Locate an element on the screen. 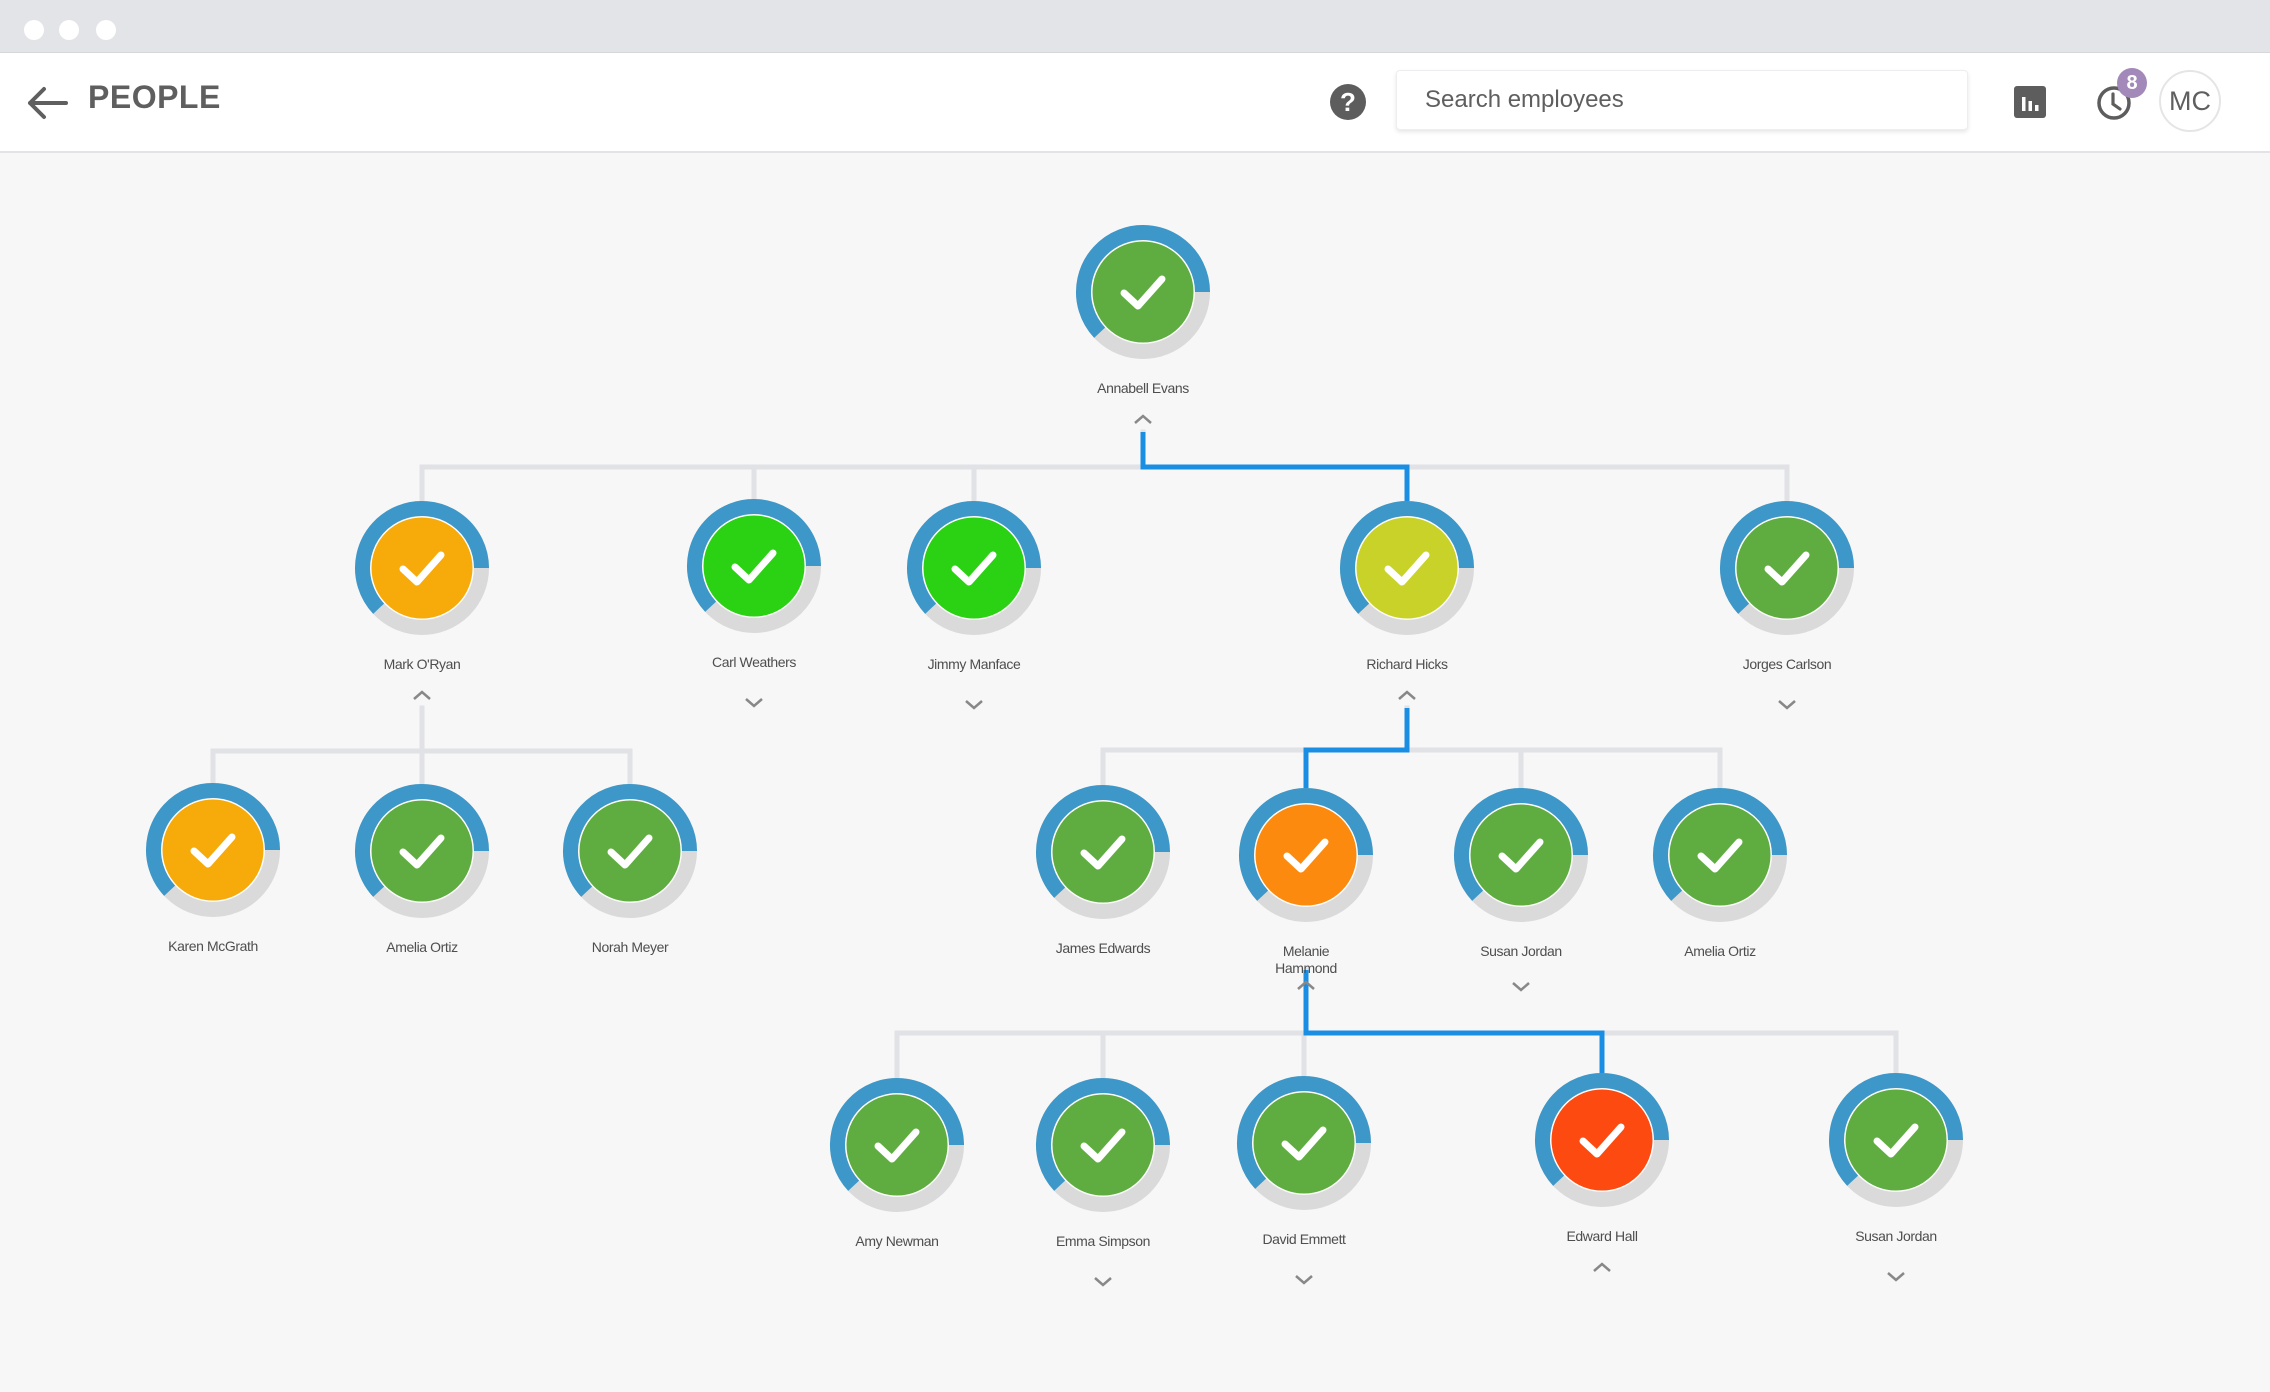 The height and width of the screenshot is (1392, 2270). employee-name: Jorges Carlson is located at coordinates (1787, 664).